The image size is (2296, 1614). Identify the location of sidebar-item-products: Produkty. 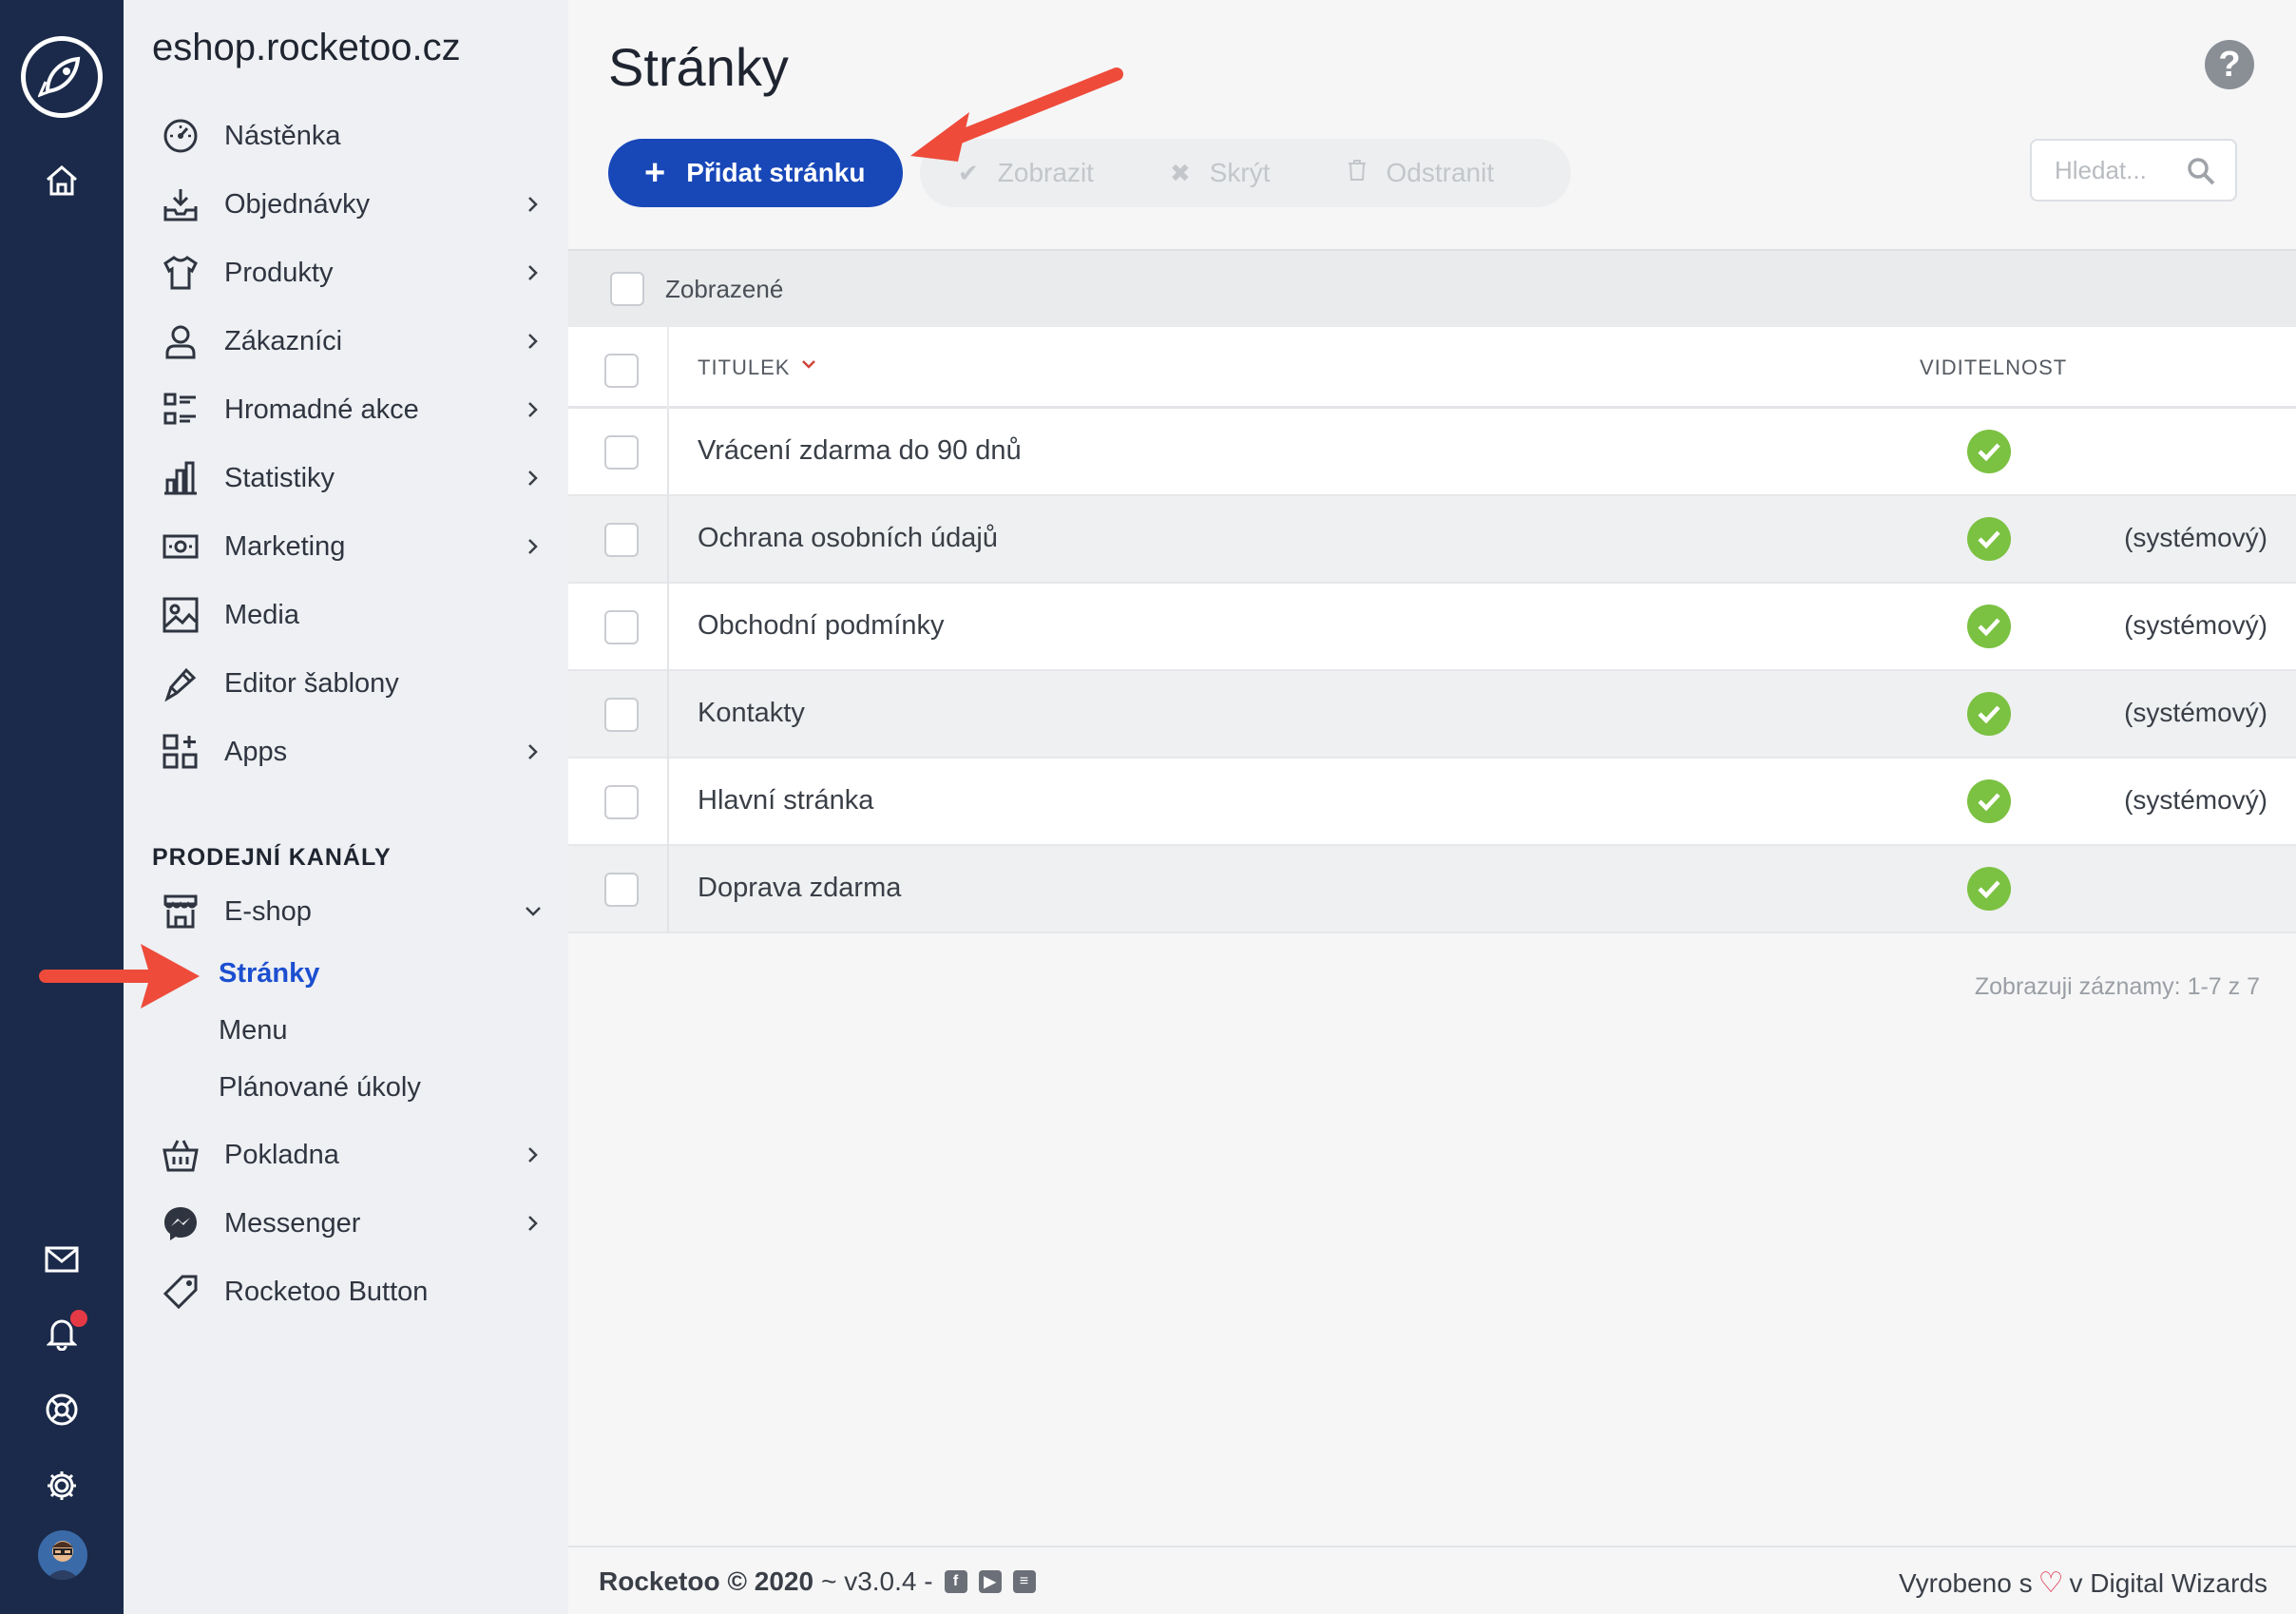
(352, 272).